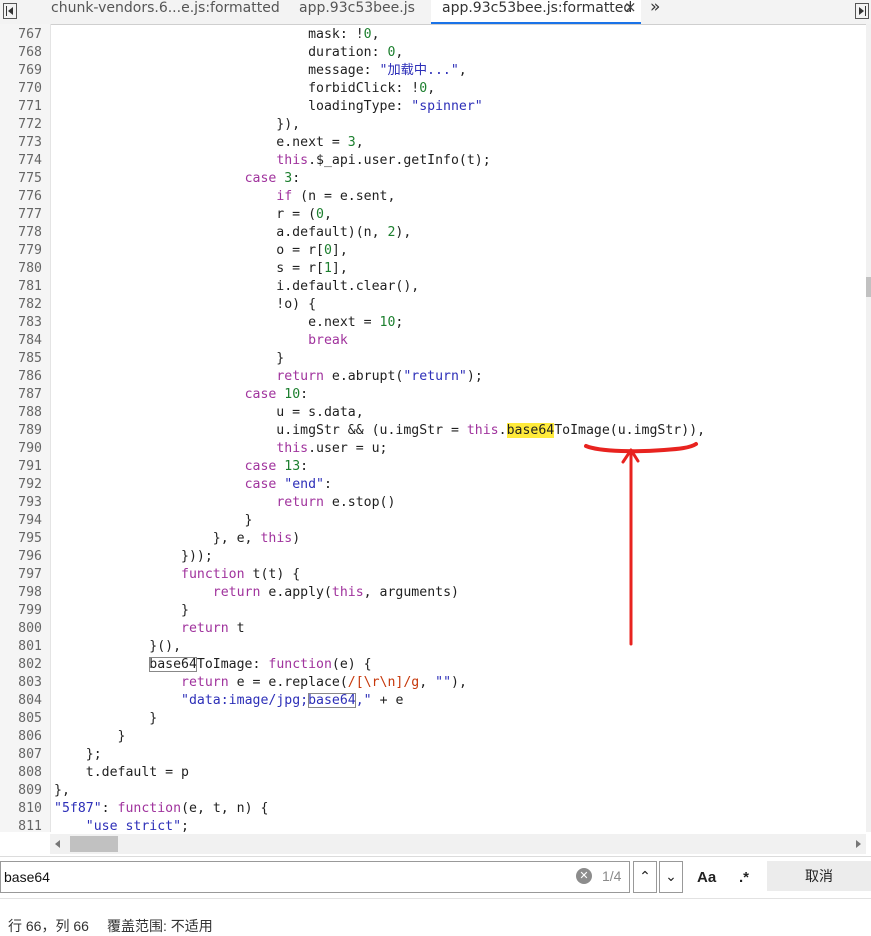  What do you see at coordinates (332, 448) in the screenshot?
I see `code-text: this.user = u;` at bounding box center [332, 448].